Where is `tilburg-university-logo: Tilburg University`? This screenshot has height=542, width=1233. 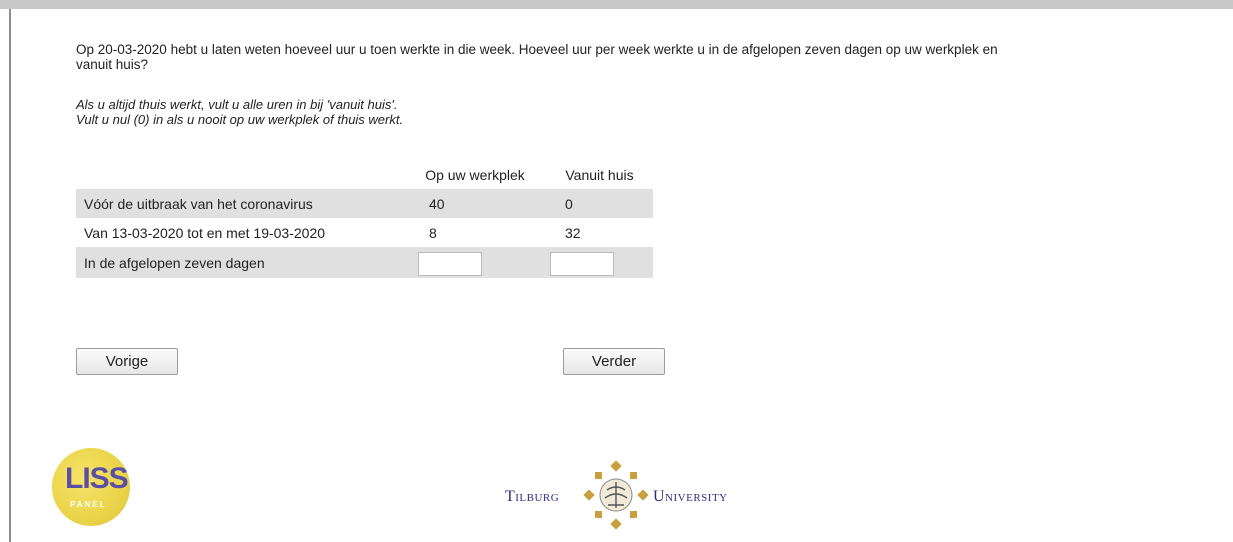 tilburg-university-logo: Tilburg University is located at coordinates (635, 495).